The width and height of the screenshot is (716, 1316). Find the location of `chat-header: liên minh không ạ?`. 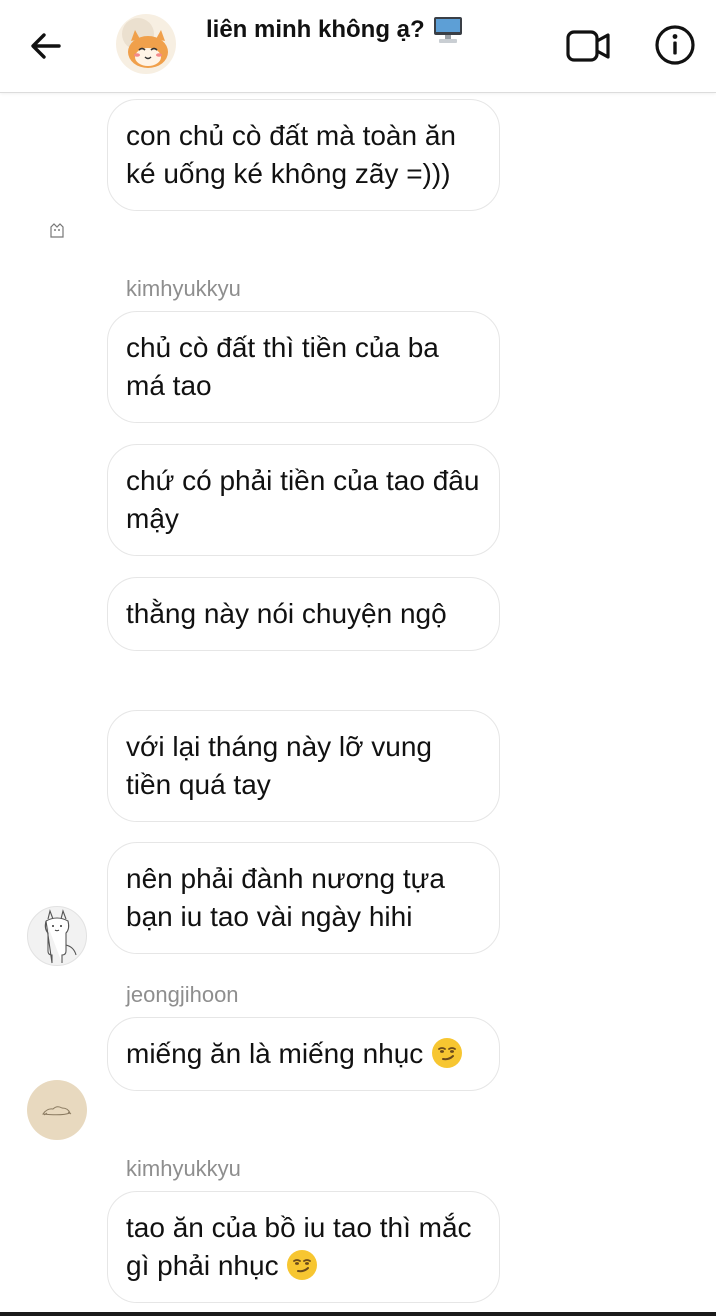

chat-header: liên minh không ạ? is located at coordinates (358, 46).